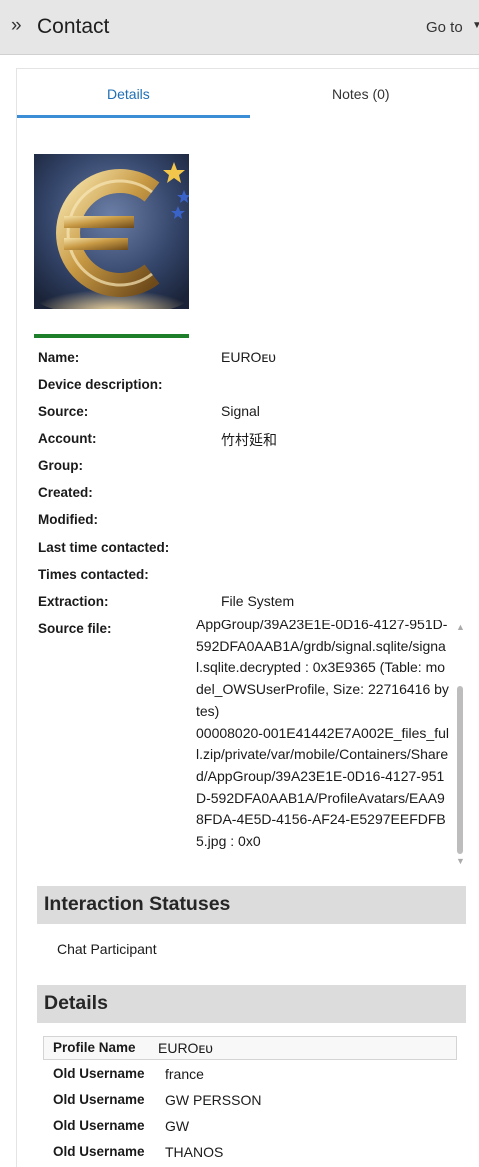  What do you see at coordinates (249, 440) in the screenshot?
I see `field-account-value: 竹村延和` at bounding box center [249, 440].